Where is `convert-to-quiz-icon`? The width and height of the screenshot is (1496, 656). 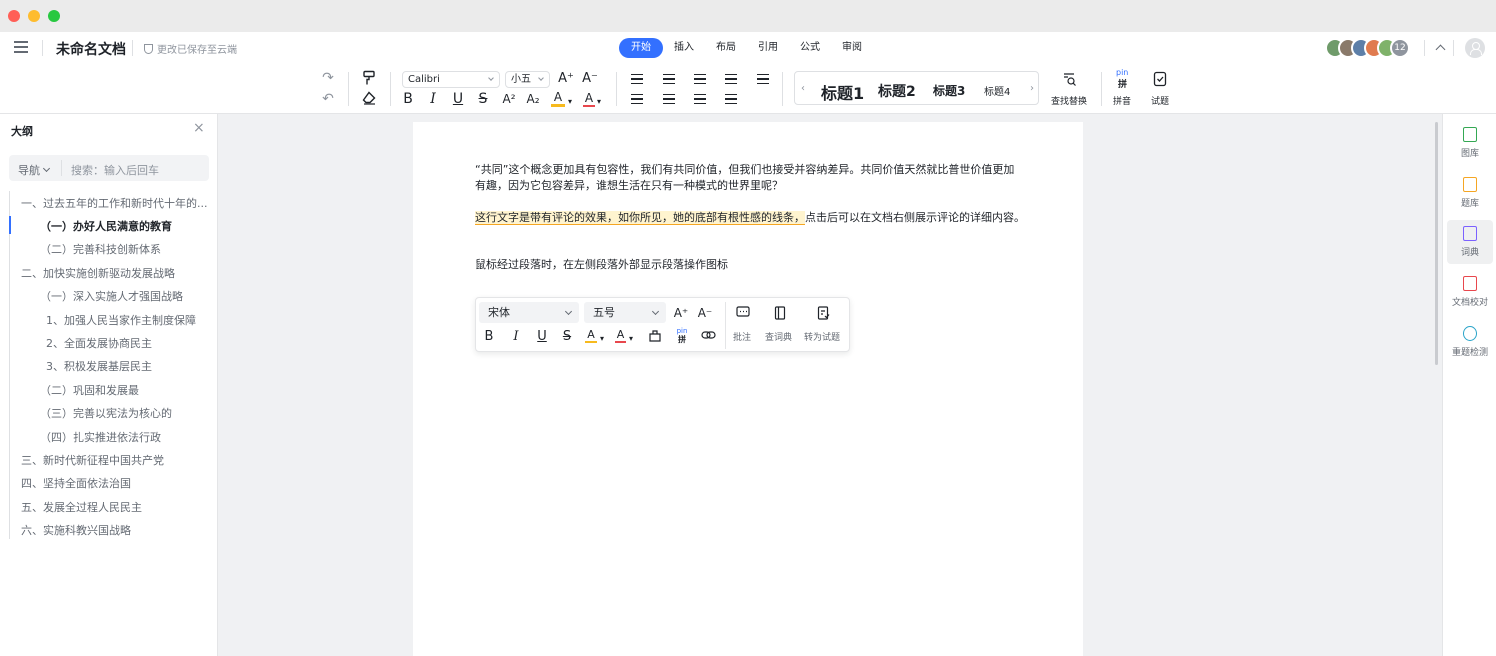 convert-to-quiz-icon is located at coordinates (823, 315).